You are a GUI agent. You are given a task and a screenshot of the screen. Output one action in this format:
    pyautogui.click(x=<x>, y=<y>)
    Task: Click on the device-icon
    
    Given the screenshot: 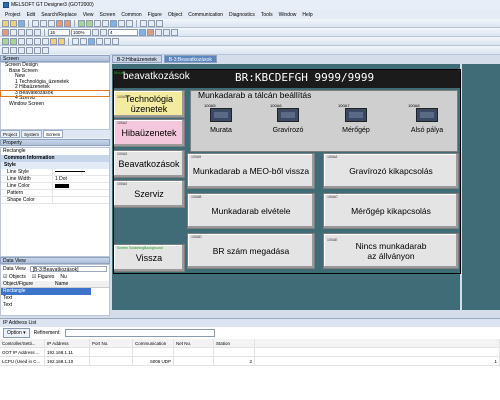 What is the action you would take?
    pyautogui.click(x=75, y=41)
    